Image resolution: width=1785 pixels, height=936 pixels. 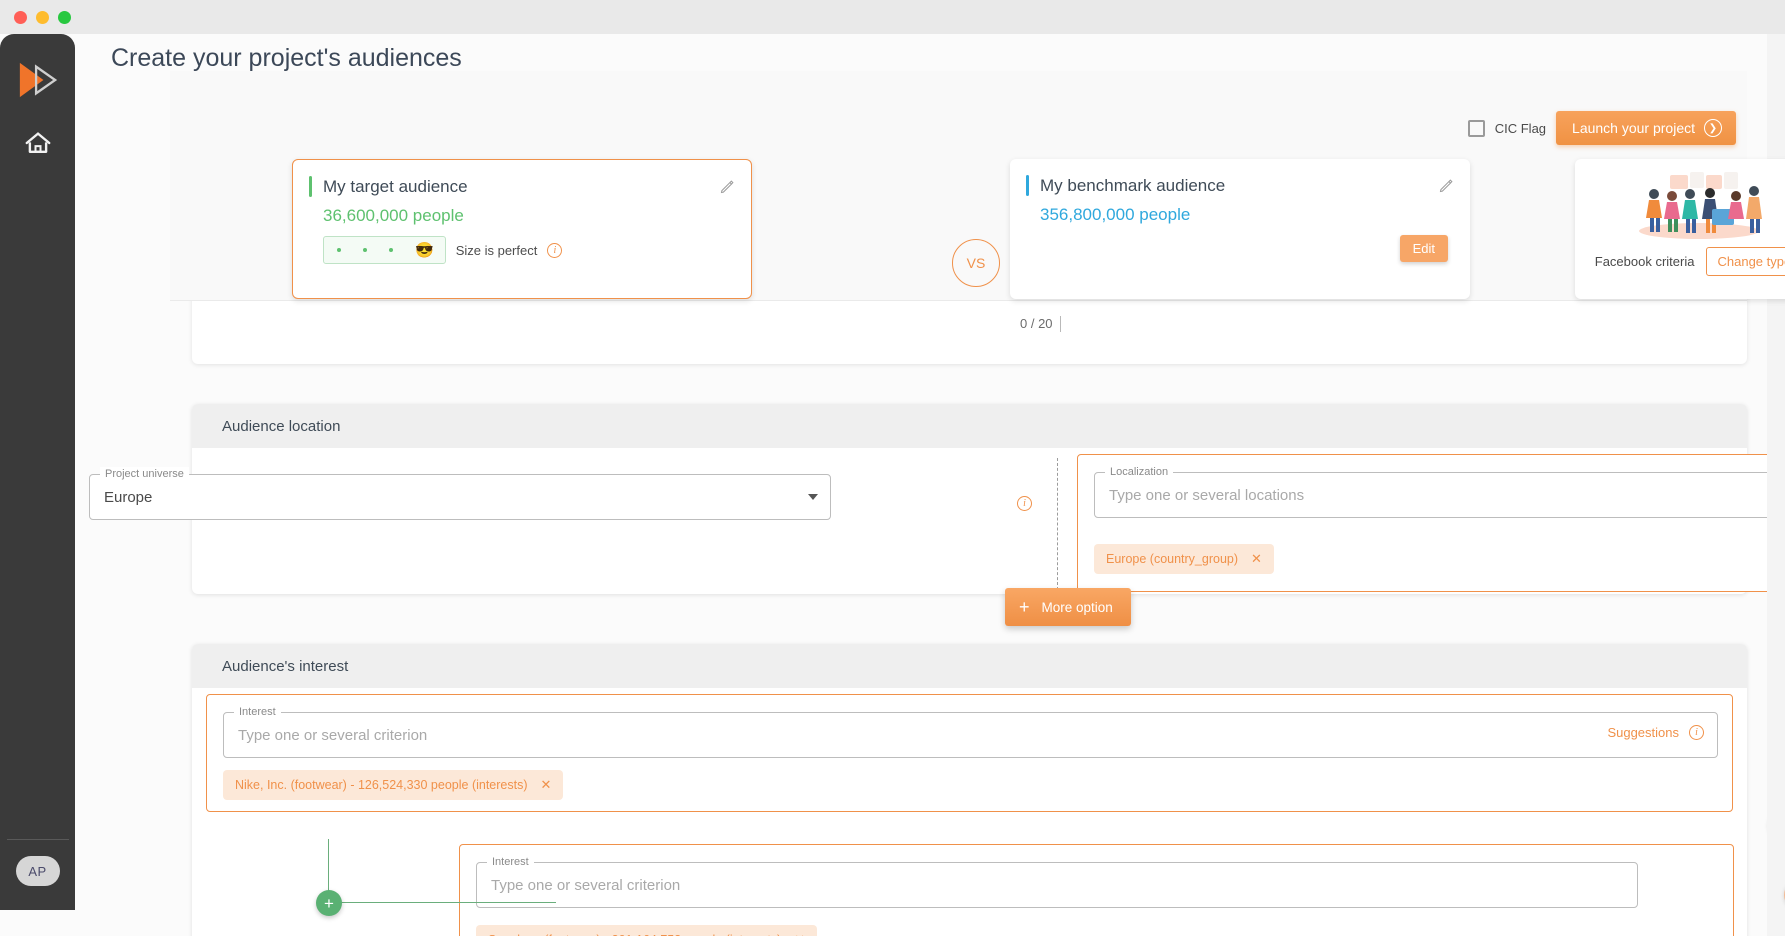 I want to click on traffic-light-group, so click(x=42, y=17).